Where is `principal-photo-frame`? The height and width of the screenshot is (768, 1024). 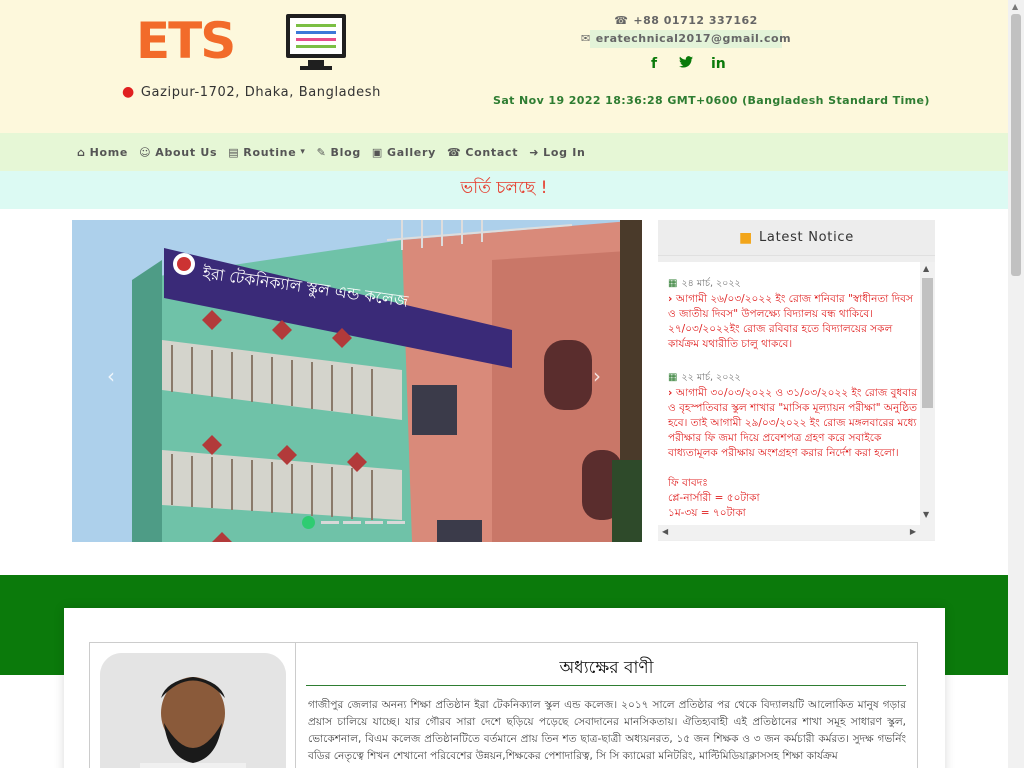
principal-photo-frame is located at coordinates (192, 705).